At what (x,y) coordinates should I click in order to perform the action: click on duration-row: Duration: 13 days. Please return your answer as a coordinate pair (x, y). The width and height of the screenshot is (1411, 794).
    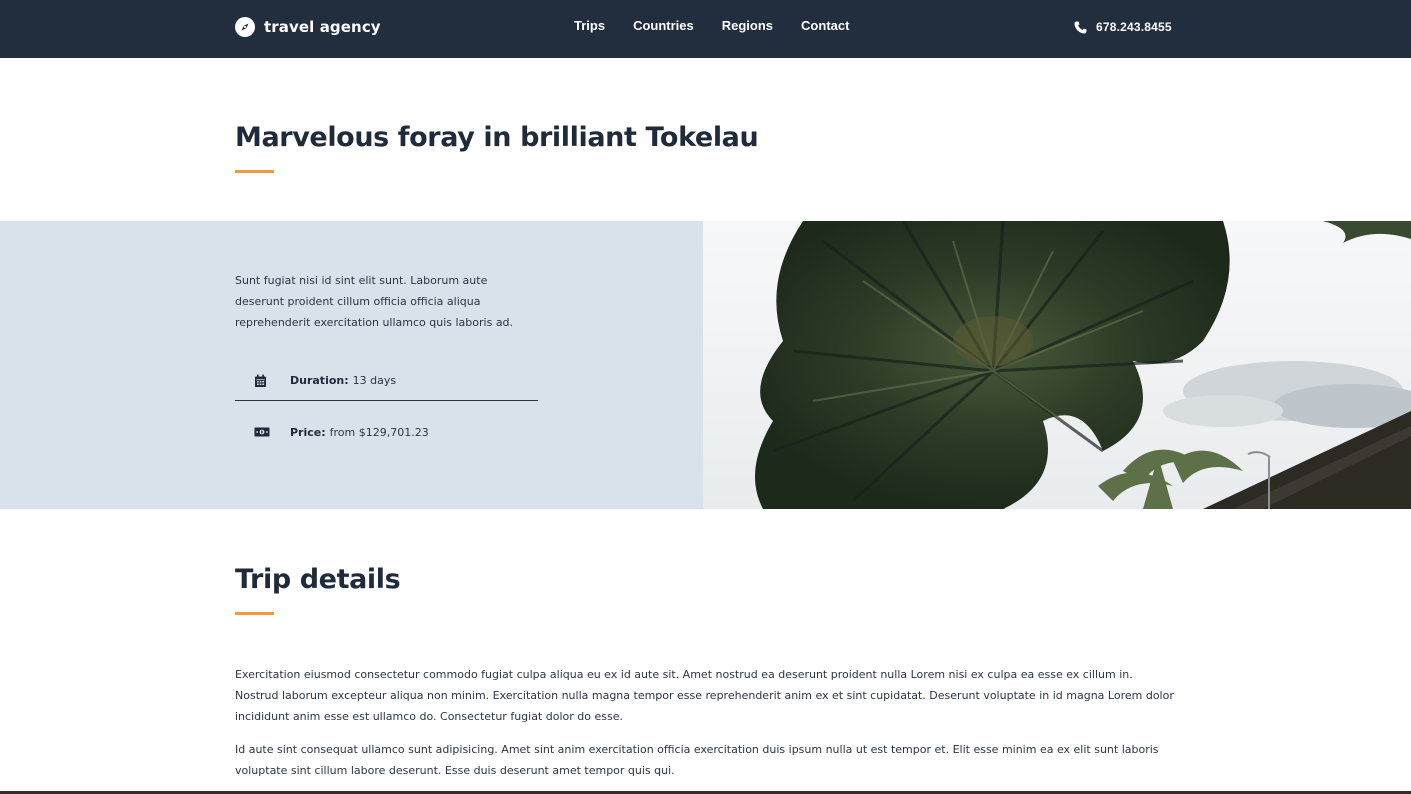
    Looking at the image, I should click on (386, 381).